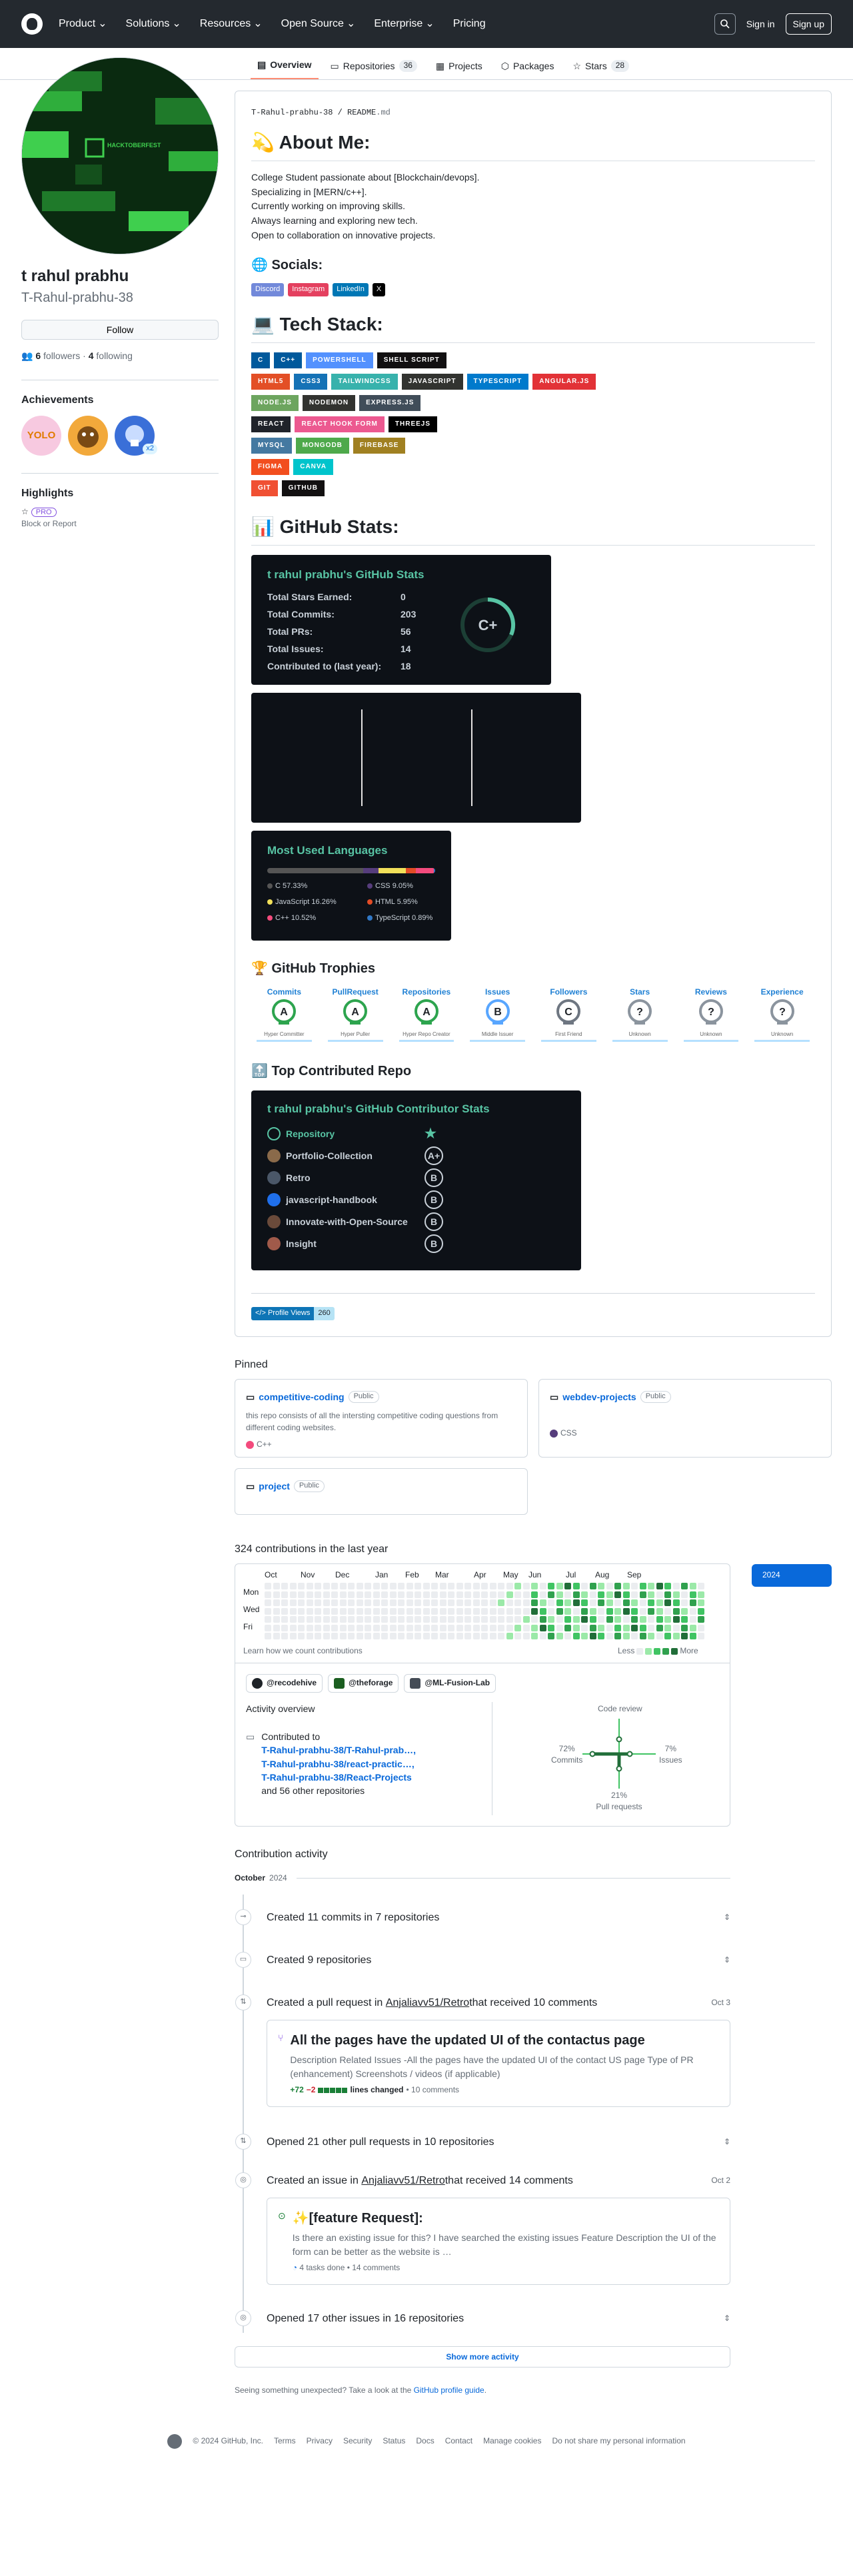 The image size is (853, 2576). What do you see at coordinates (301, 1397) in the screenshot?
I see `pinned-repo-link: competitive-coding` at bounding box center [301, 1397].